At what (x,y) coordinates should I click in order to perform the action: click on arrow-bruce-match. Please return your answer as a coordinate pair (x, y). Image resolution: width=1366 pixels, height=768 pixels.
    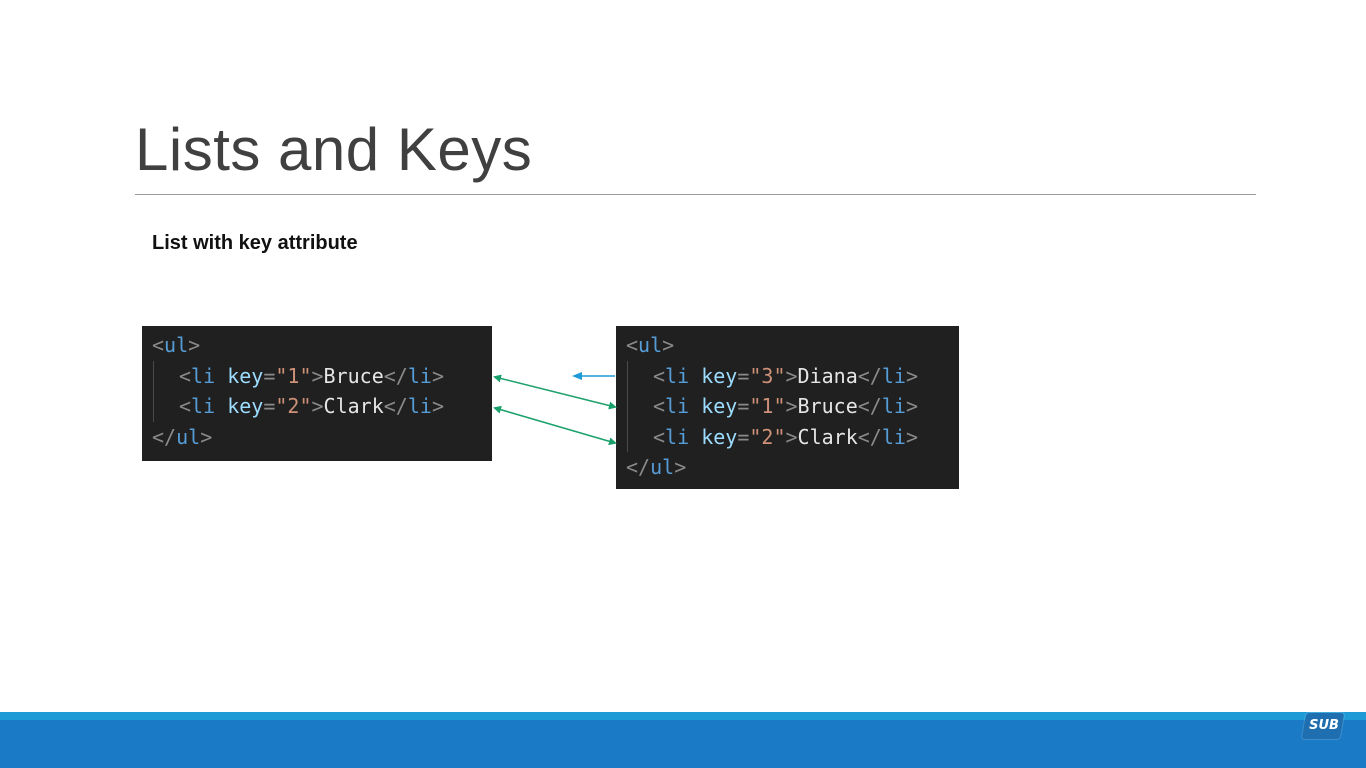
    Looking at the image, I should click on (555, 392).